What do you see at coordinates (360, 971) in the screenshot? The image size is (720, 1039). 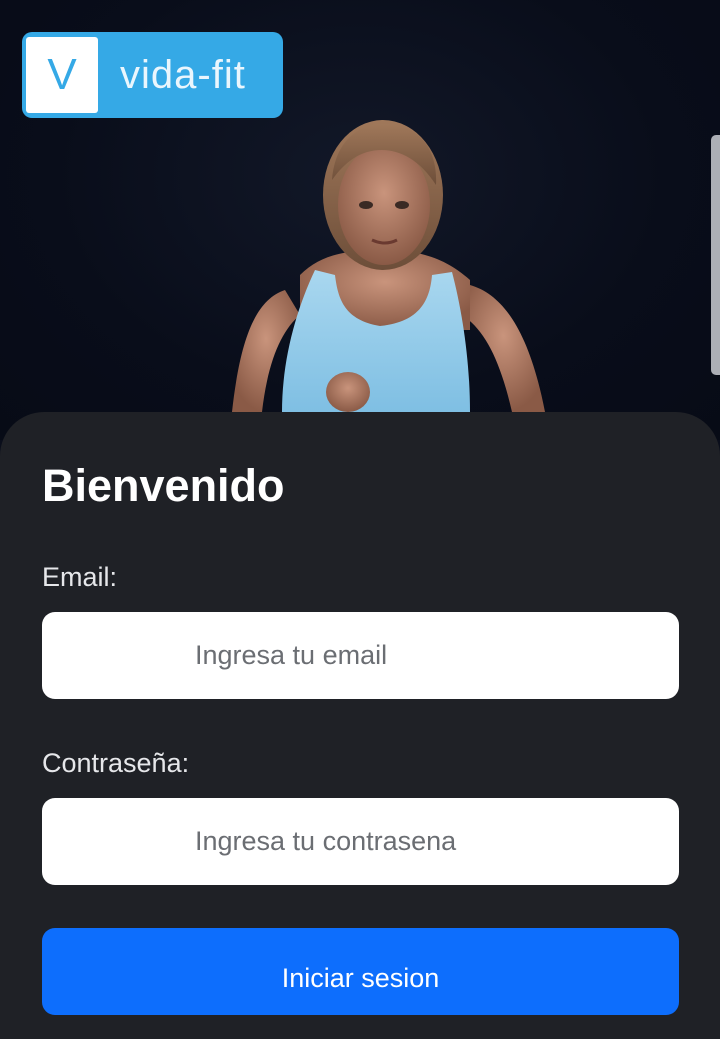 I see `login-button: Iniciar sesion` at bounding box center [360, 971].